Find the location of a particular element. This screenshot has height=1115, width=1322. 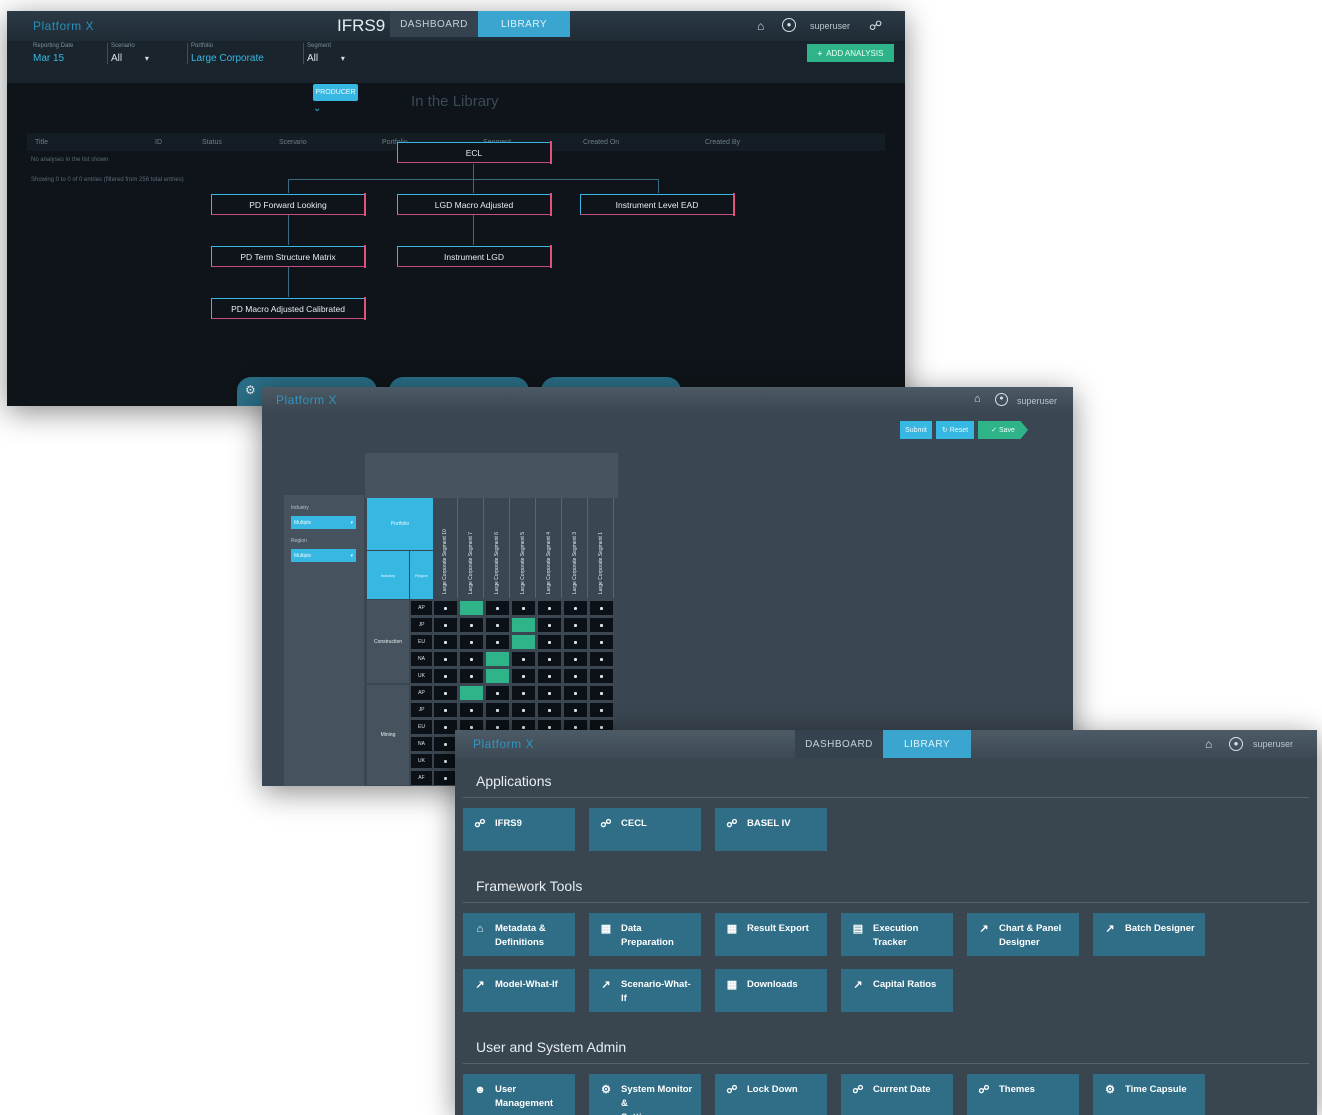

tile-current-date: ☍ Current Date is located at coordinates (897, 1094).